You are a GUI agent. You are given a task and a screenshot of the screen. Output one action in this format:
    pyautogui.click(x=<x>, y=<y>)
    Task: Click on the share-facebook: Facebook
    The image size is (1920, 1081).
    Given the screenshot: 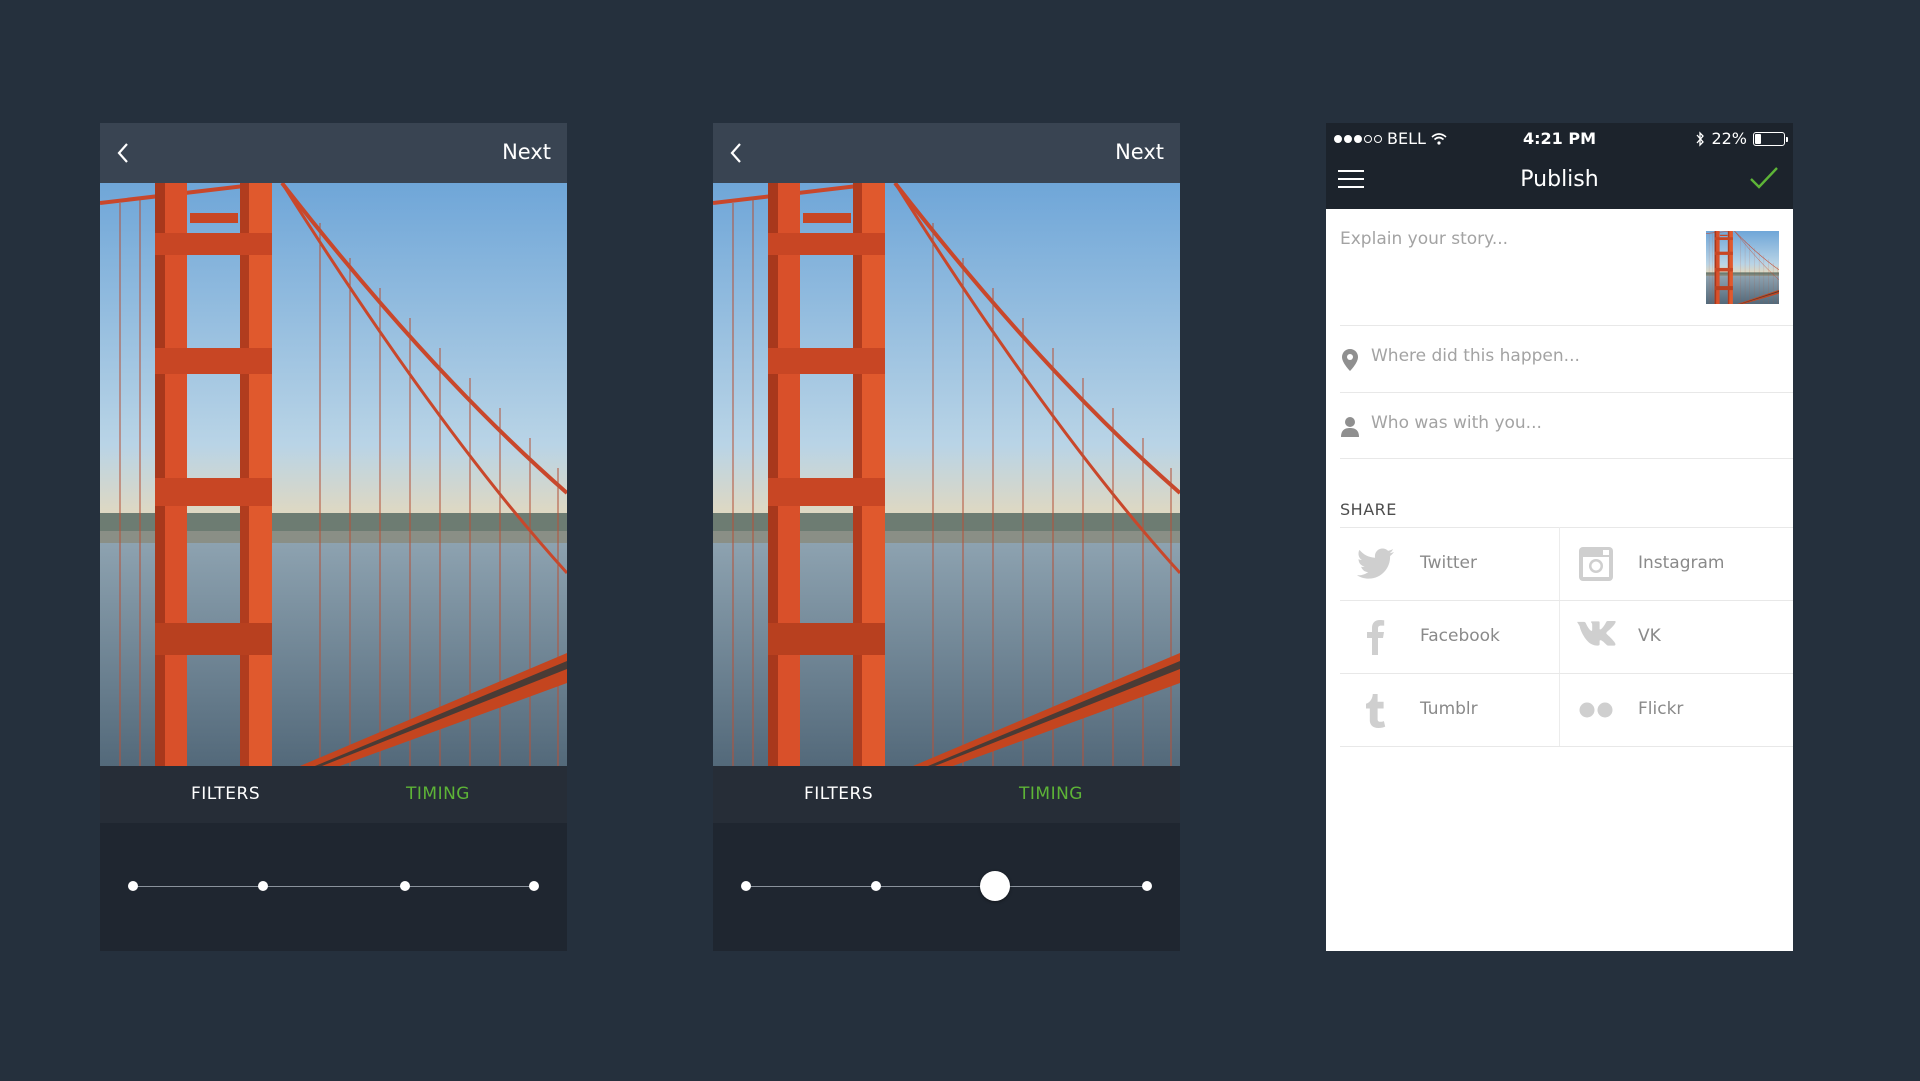 What is the action you would take?
    pyautogui.click(x=1449, y=636)
    